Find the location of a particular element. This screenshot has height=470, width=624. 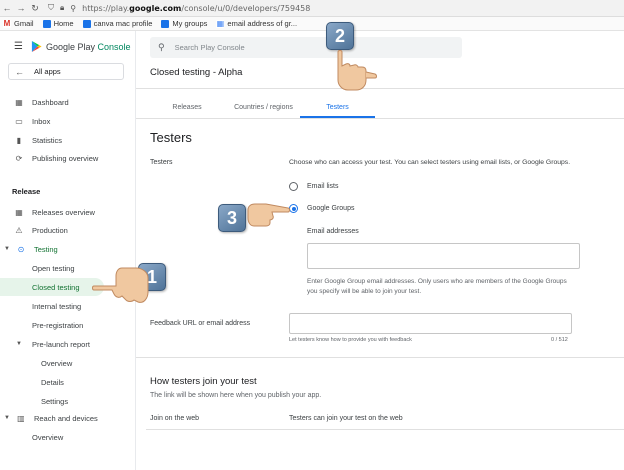

email-addresses-field is located at coordinates (443, 256).